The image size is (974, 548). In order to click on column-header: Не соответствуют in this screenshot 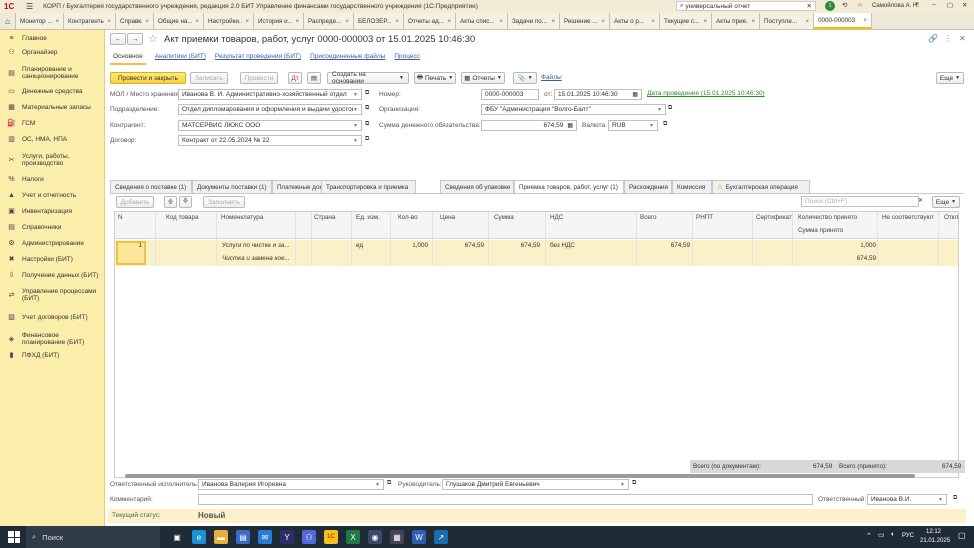, I will do `click(908, 217)`.